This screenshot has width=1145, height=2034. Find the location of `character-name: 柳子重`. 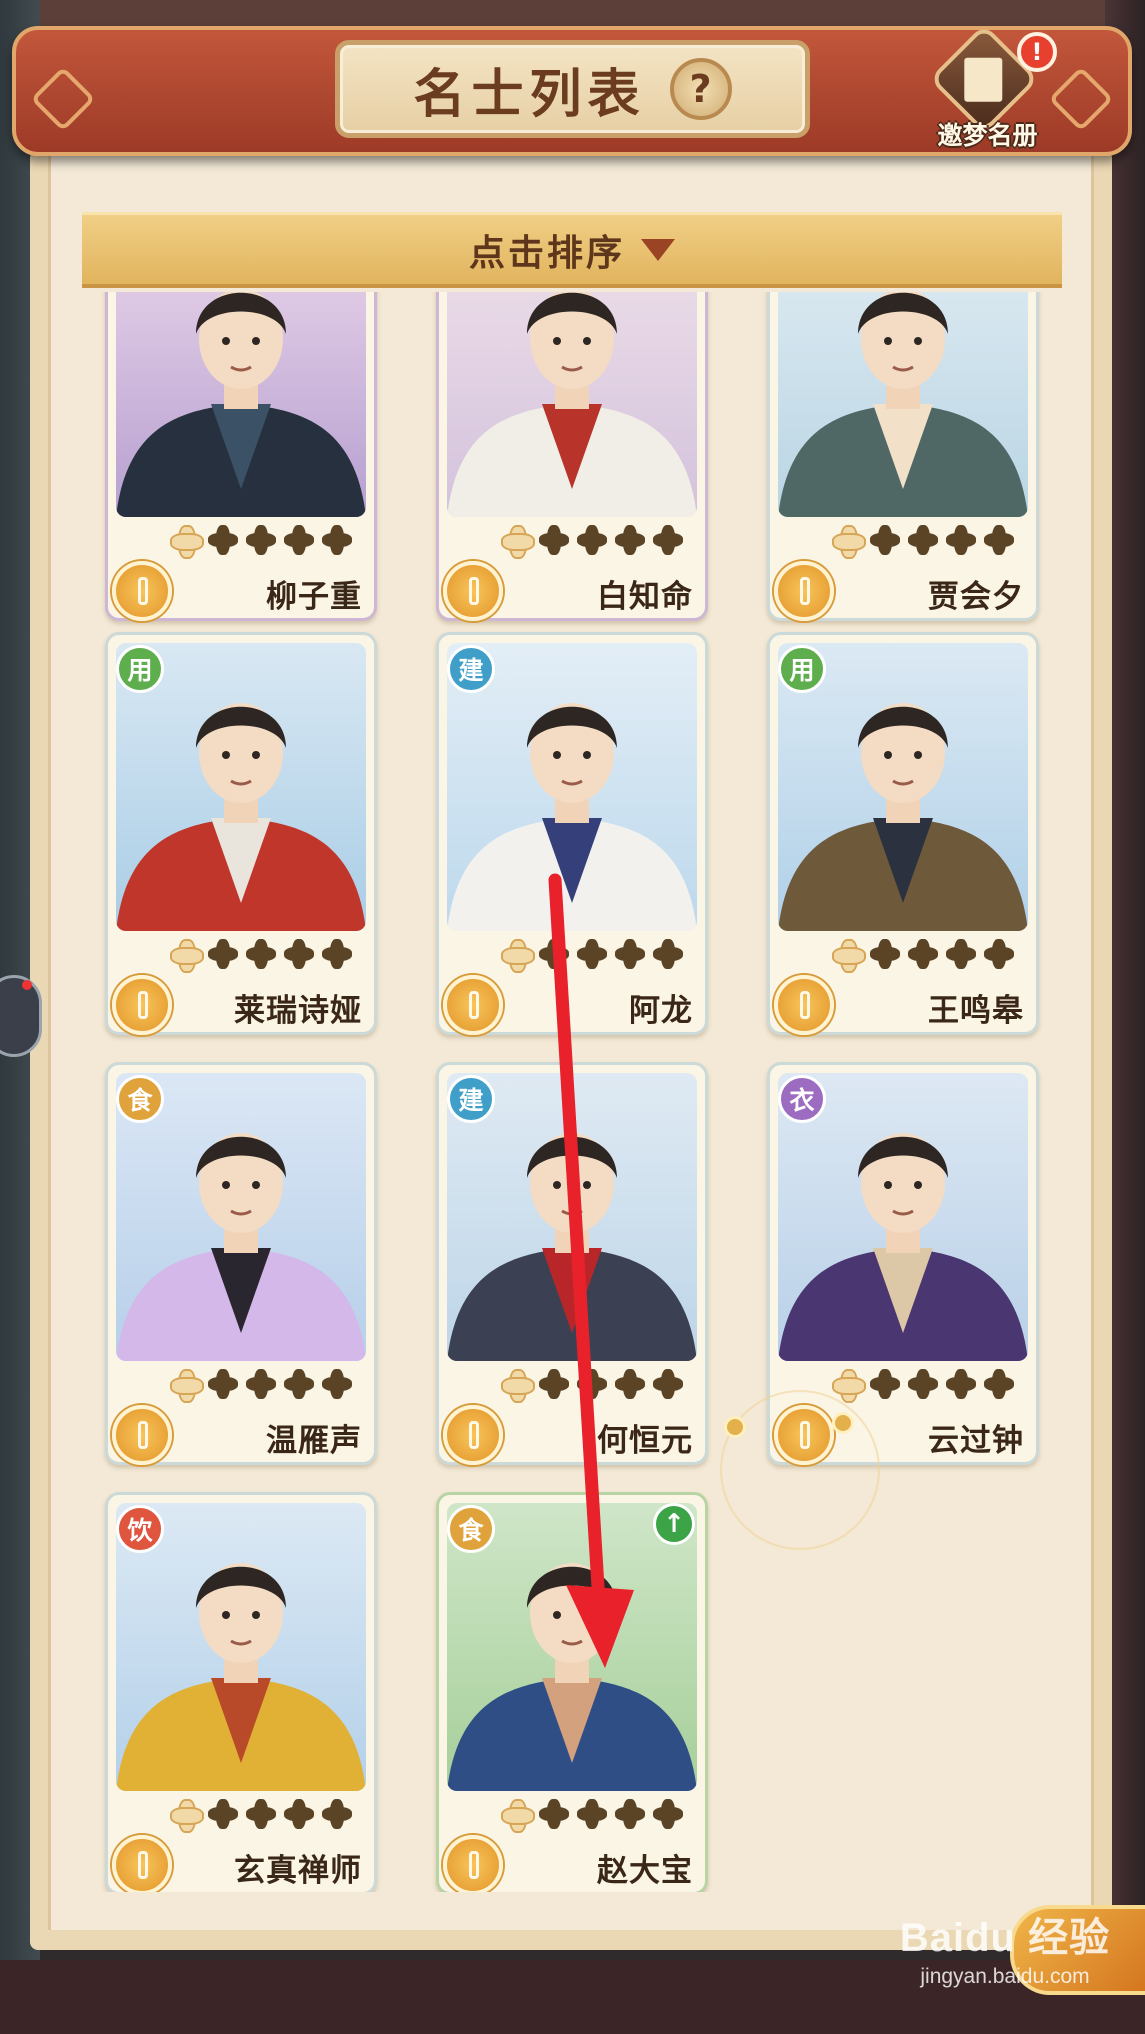

character-name: 柳子重 is located at coordinates (314, 597).